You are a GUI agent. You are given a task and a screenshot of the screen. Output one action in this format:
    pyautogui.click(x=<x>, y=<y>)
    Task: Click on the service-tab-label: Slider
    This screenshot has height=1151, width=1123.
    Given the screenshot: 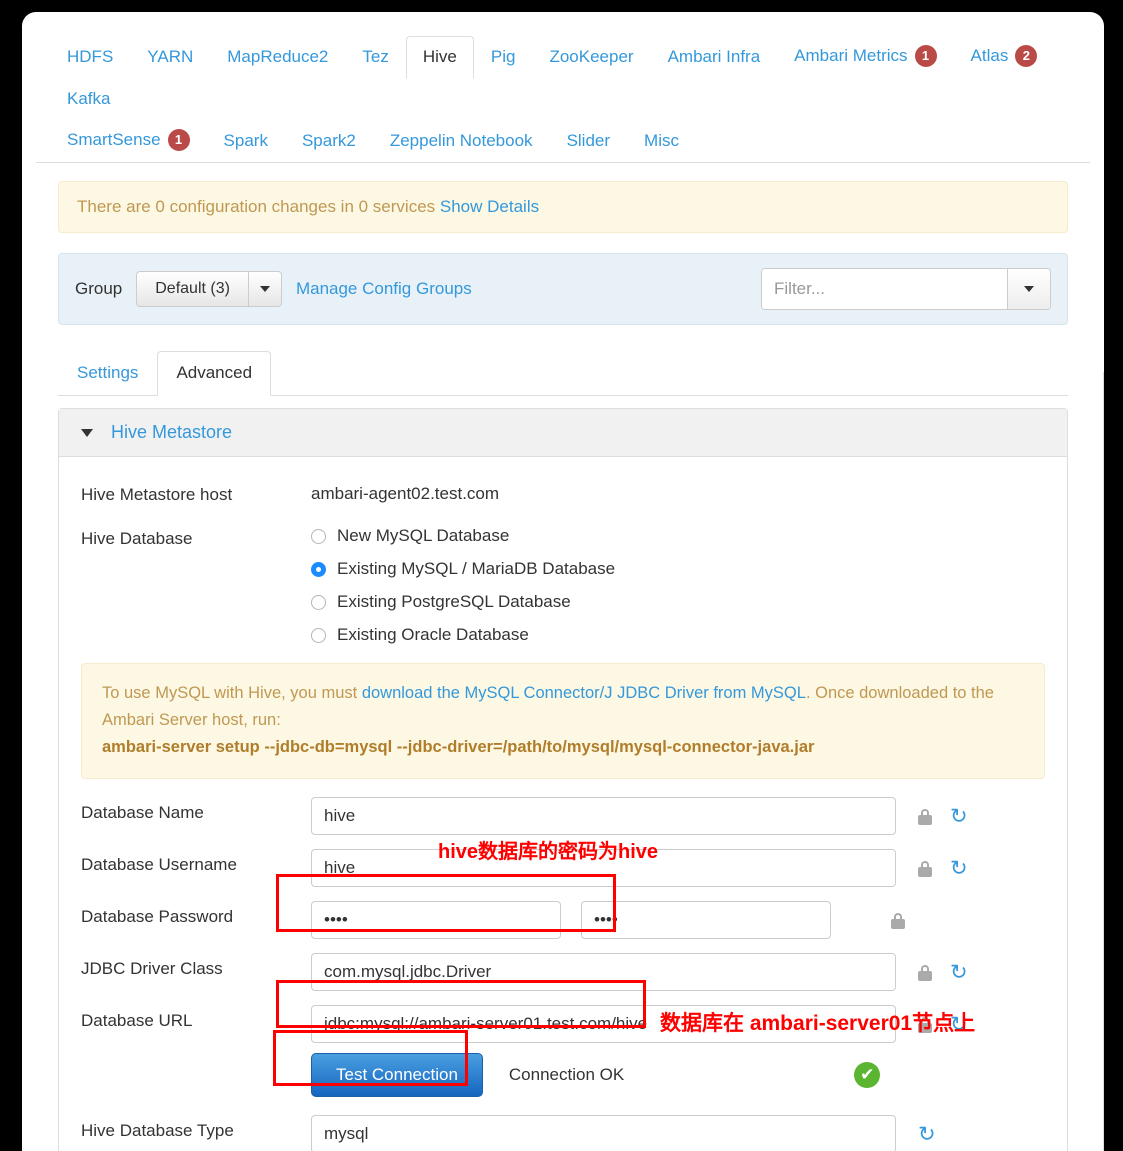 What is the action you would take?
    pyautogui.click(x=588, y=140)
    